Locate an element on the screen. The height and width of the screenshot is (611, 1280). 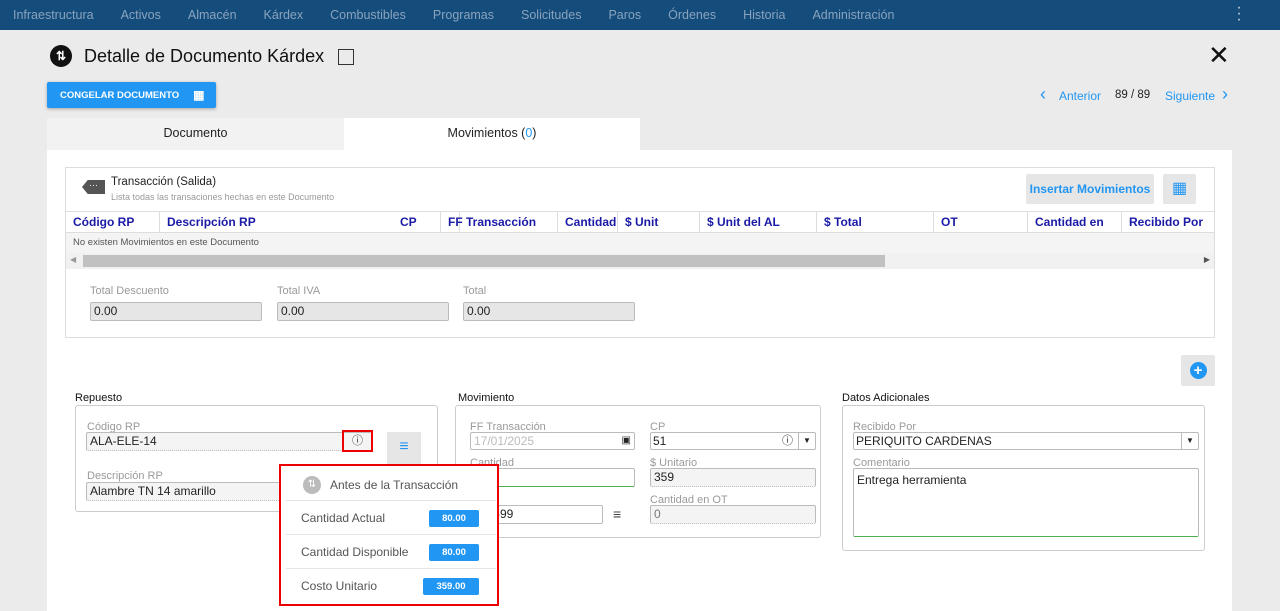
total-descuento-field: 0.00 is located at coordinates (176, 311).